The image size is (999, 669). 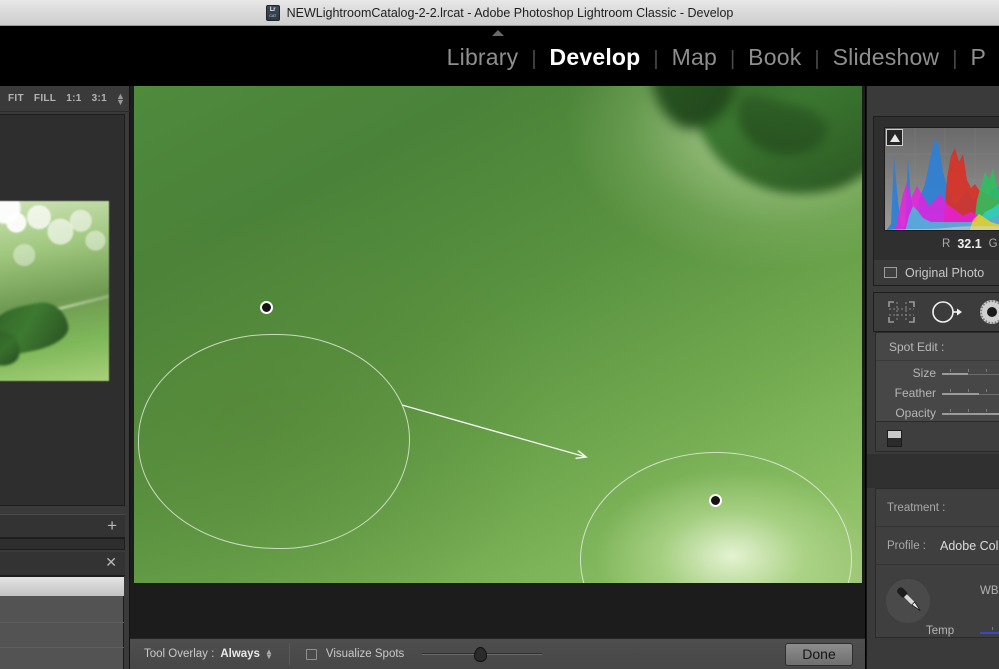 I want to click on lightroom-icon-bottom-text: CAT, so click(x=273, y=15).